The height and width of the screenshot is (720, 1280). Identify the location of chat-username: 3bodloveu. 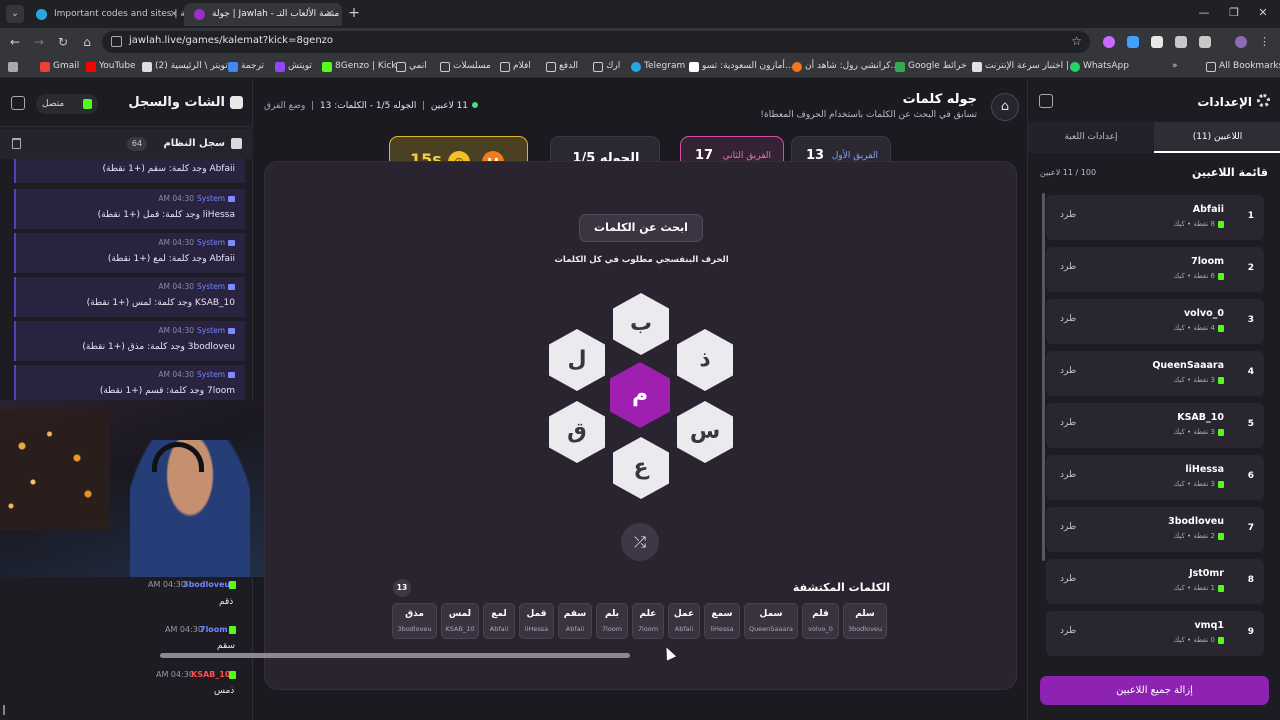
(206, 584).